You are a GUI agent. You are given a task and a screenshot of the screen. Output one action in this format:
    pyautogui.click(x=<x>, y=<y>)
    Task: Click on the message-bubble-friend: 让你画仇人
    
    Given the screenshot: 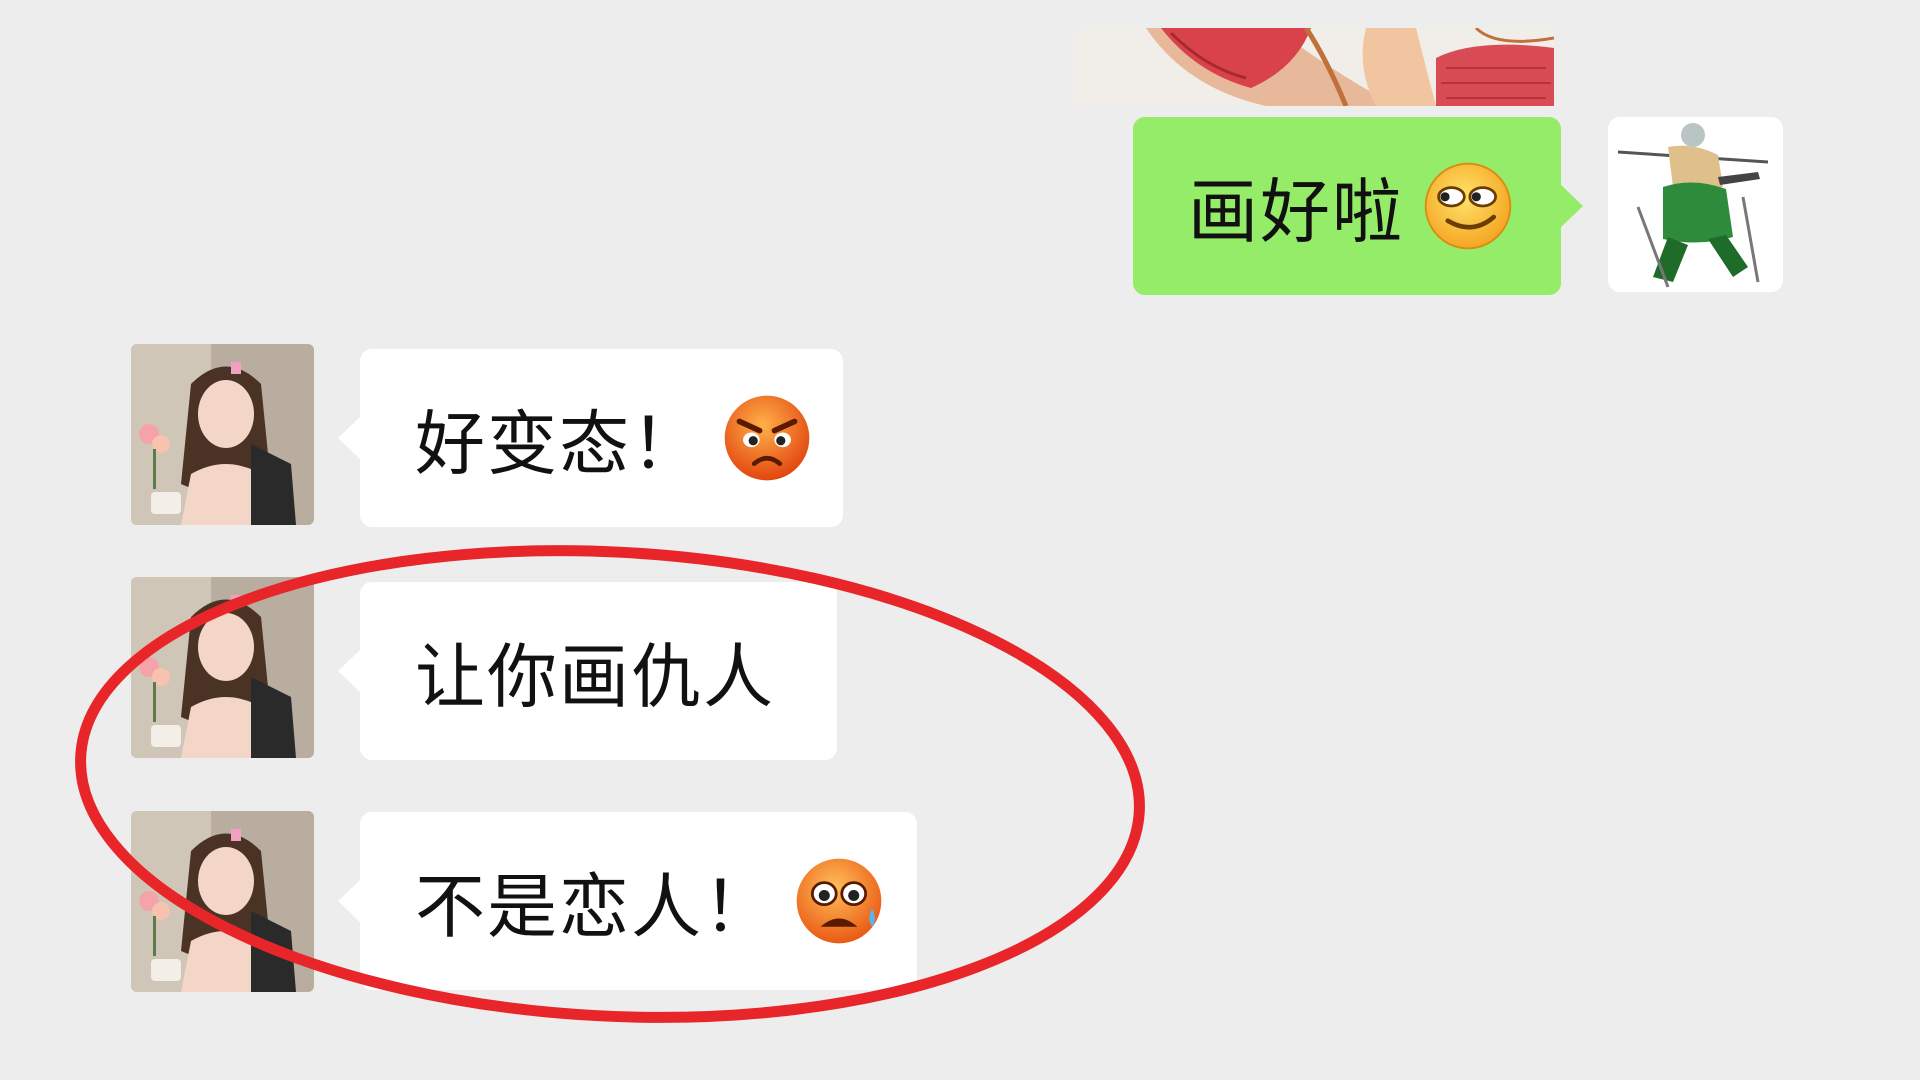 What is the action you would take?
    pyautogui.click(x=587, y=671)
    